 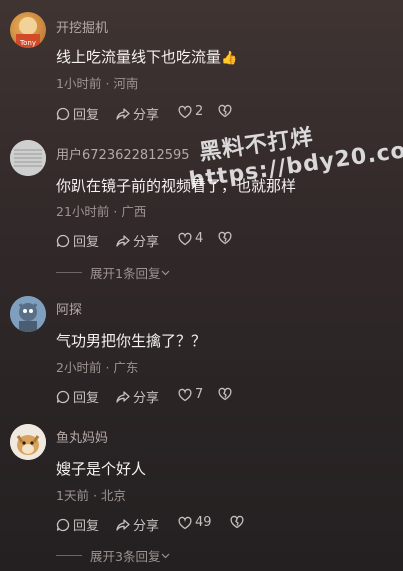 What do you see at coordinates (134, 211) in the screenshot?
I see `comment-location: 广西` at bounding box center [134, 211].